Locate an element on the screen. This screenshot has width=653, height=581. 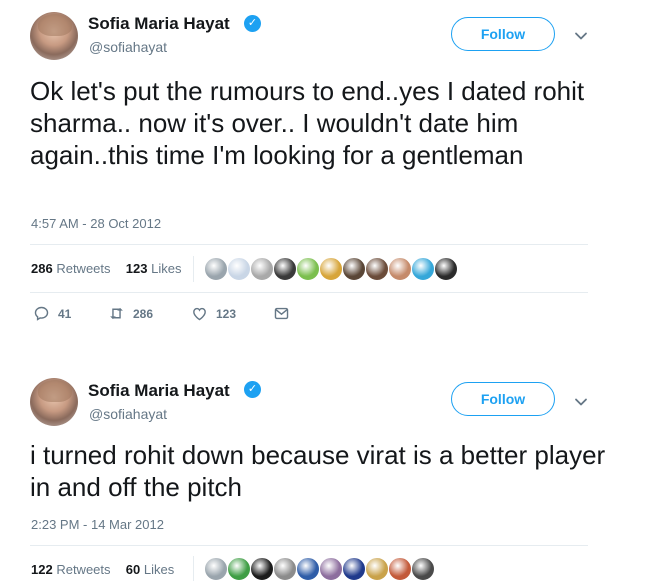
retweet-icon is located at coordinates (116, 313).